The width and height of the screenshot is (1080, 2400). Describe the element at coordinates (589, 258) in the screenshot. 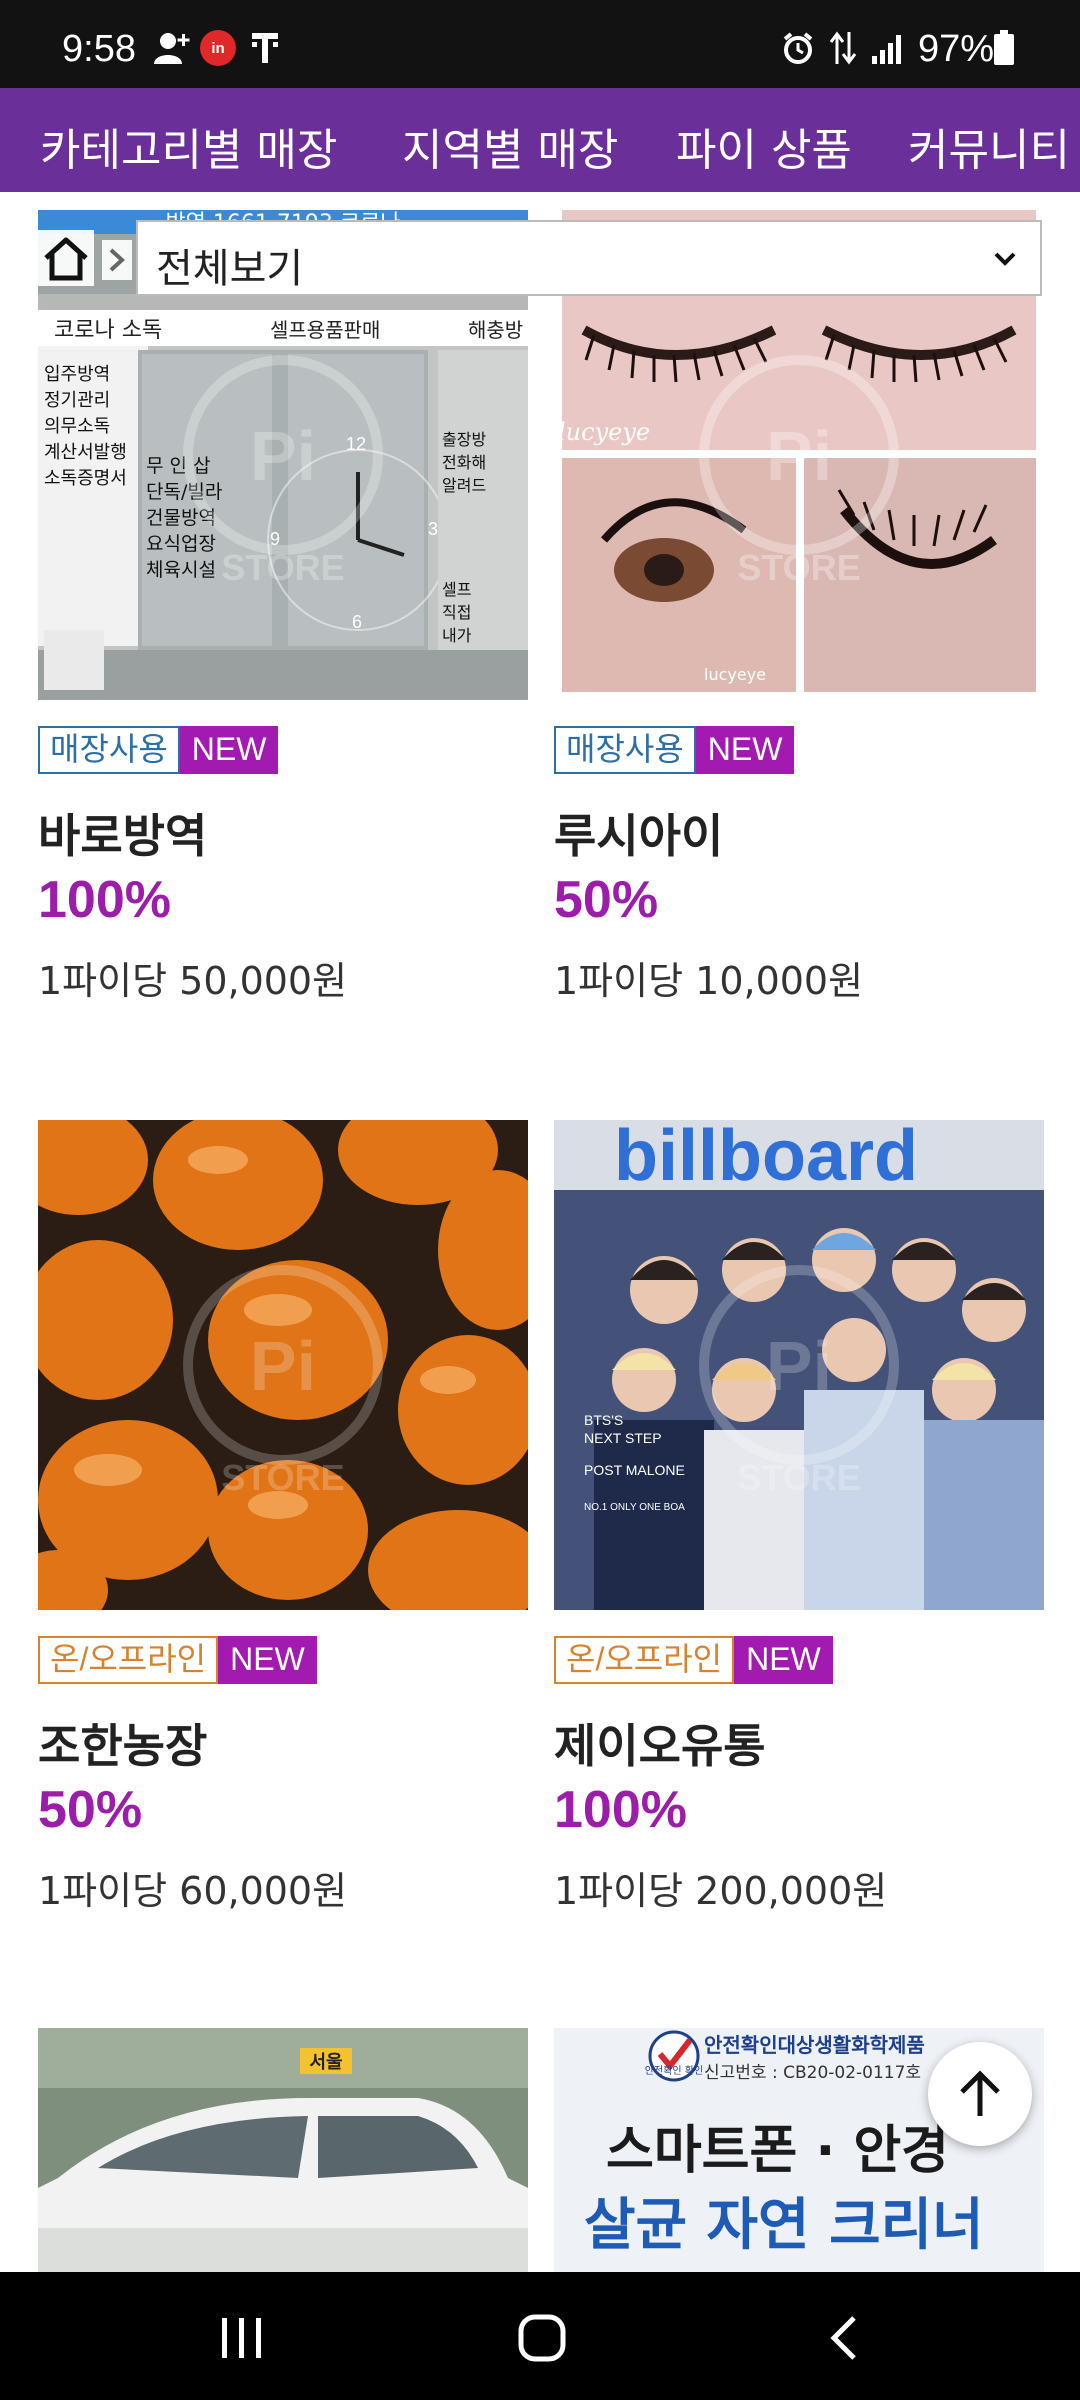

I see `store-filter-select: 전체보기` at that location.